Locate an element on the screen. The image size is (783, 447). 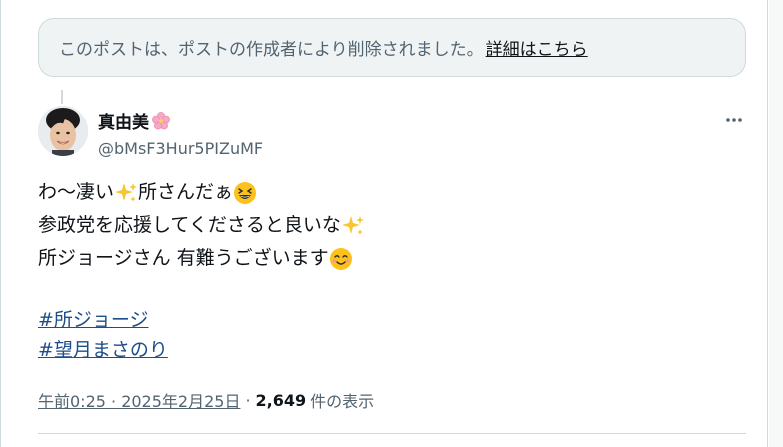
grinning-squinting-face-icon is located at coordinates (245, 192).